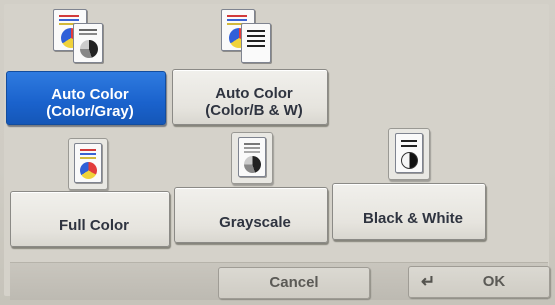  I want to click on full-color-button: Full Color, so click(90, 219).